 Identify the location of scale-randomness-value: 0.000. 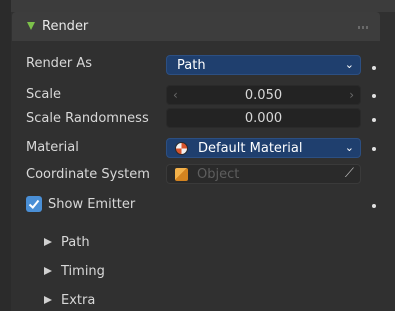
(263, 118).